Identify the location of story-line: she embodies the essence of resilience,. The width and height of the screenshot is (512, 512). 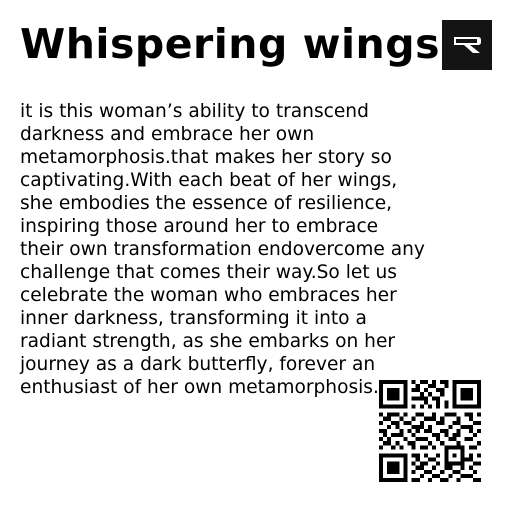
(206, 203).